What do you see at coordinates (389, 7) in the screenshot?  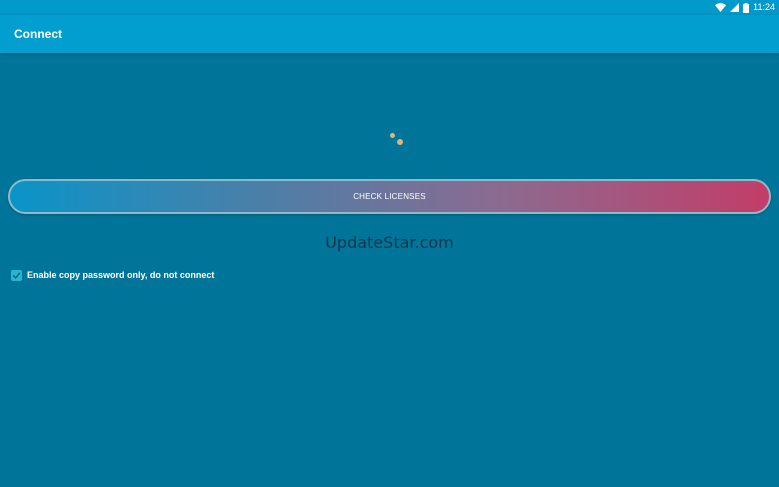 I see `status-bar: 11:24` at bounding box center [389, 7].